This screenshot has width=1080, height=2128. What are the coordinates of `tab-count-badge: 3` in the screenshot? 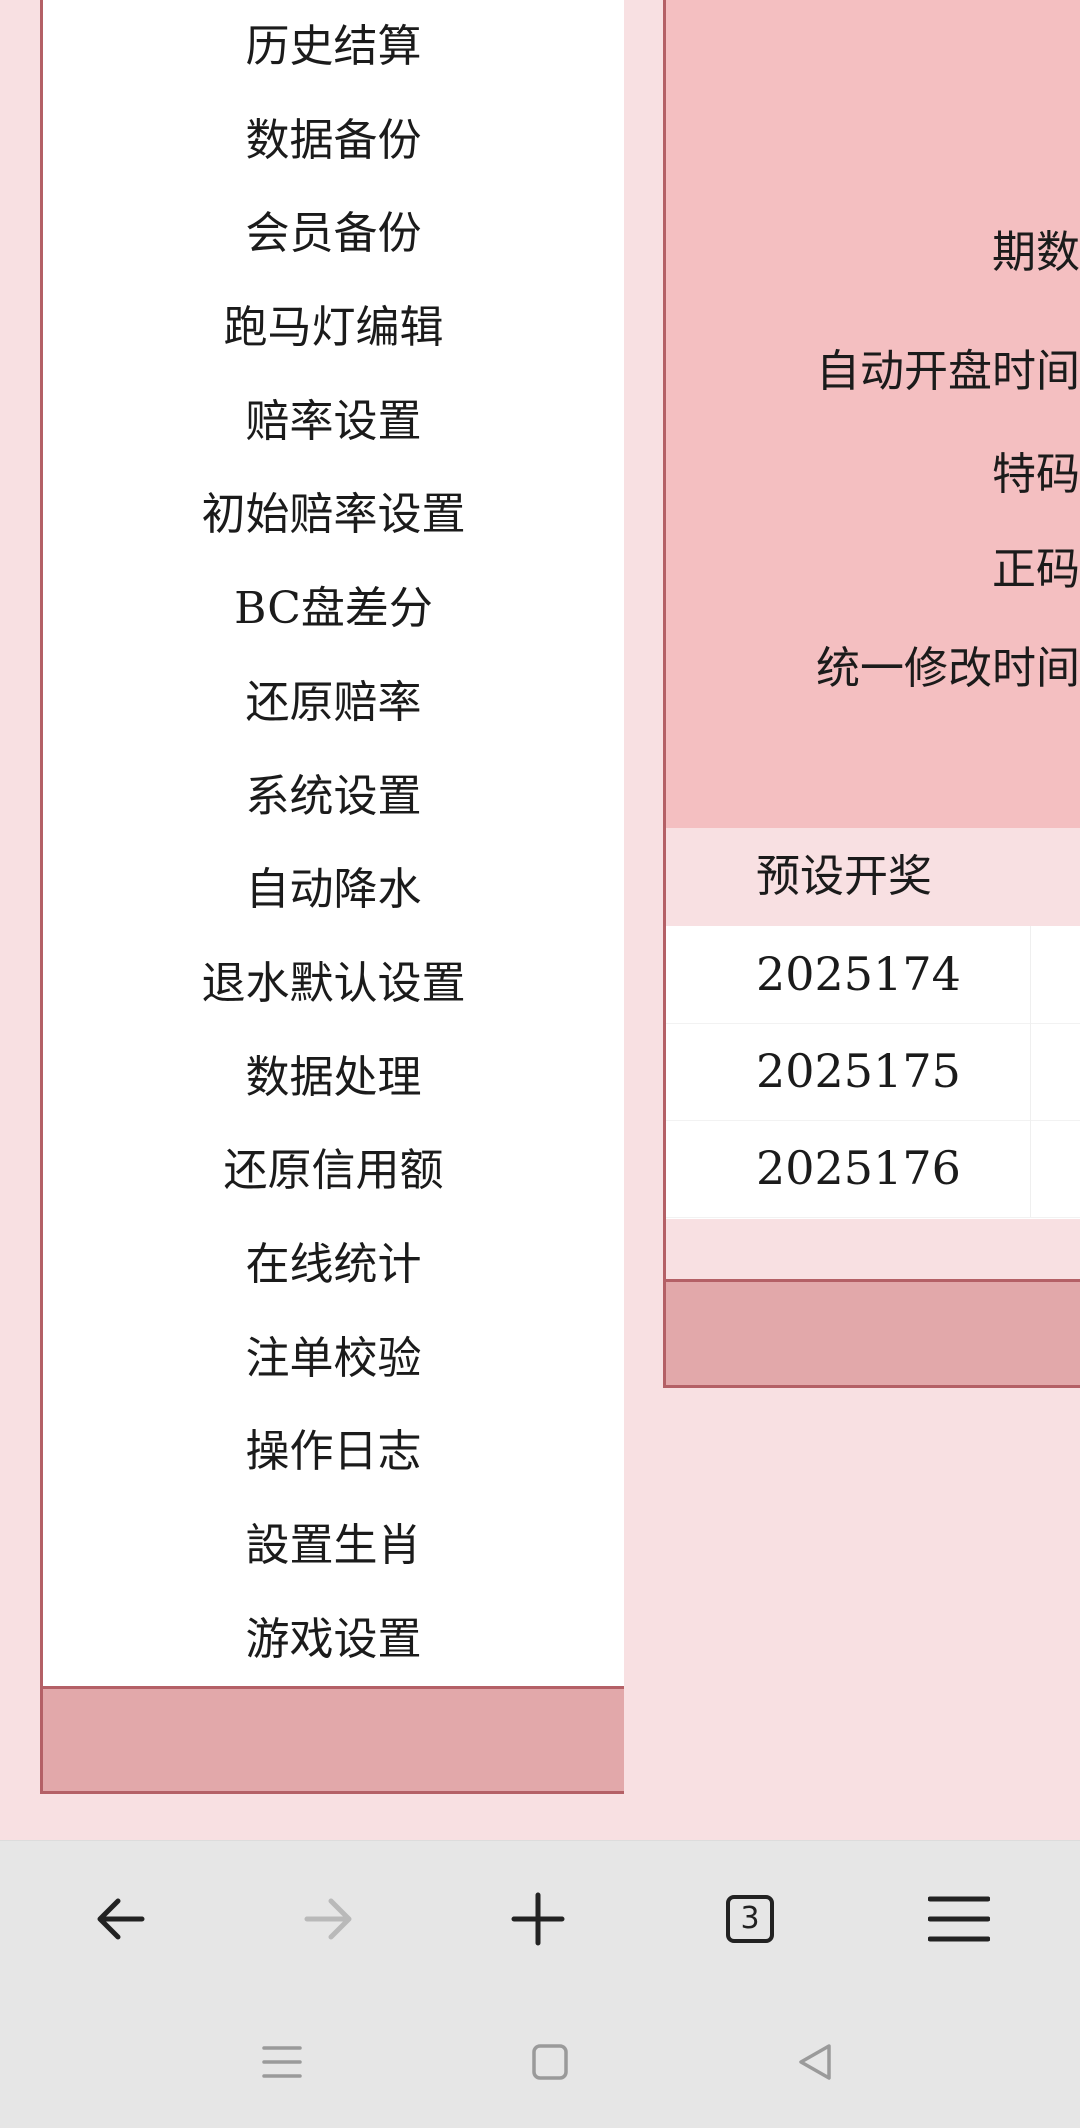 It's located at (750, 1919).